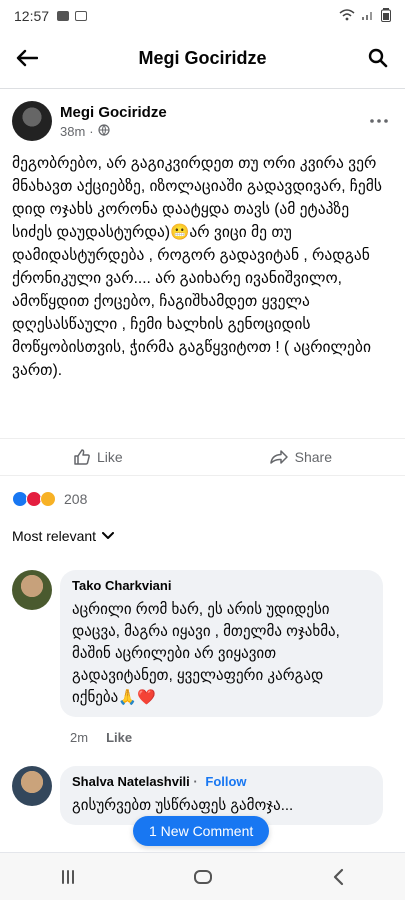  I want to click on like-button: Like, so click(98, 457).